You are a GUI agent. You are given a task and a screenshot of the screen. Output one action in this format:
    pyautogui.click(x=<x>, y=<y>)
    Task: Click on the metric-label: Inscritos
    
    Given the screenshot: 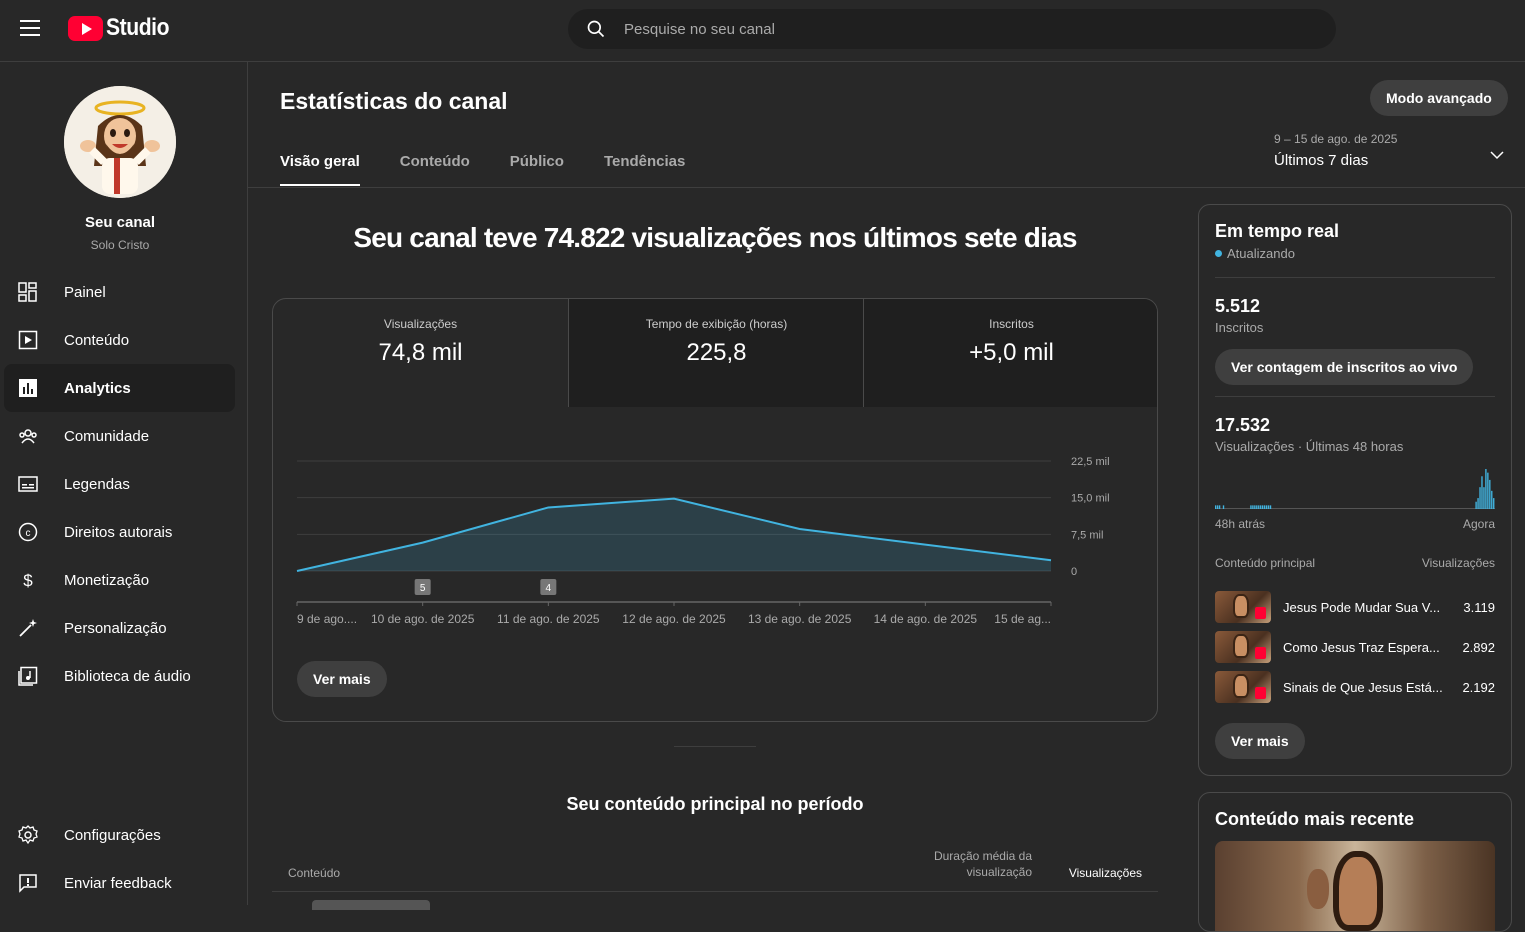 What is the action you would take?
    pyautogui.click(x=1011, y=324)
    